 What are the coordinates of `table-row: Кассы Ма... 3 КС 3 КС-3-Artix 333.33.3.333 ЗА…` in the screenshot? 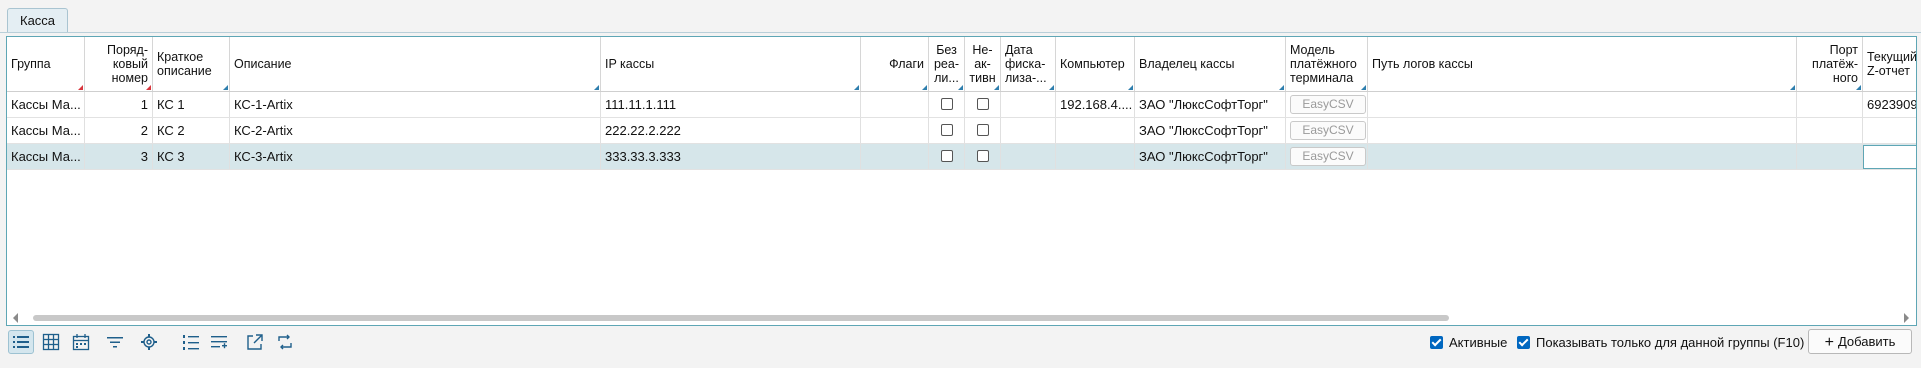 It's located at (961, 157).